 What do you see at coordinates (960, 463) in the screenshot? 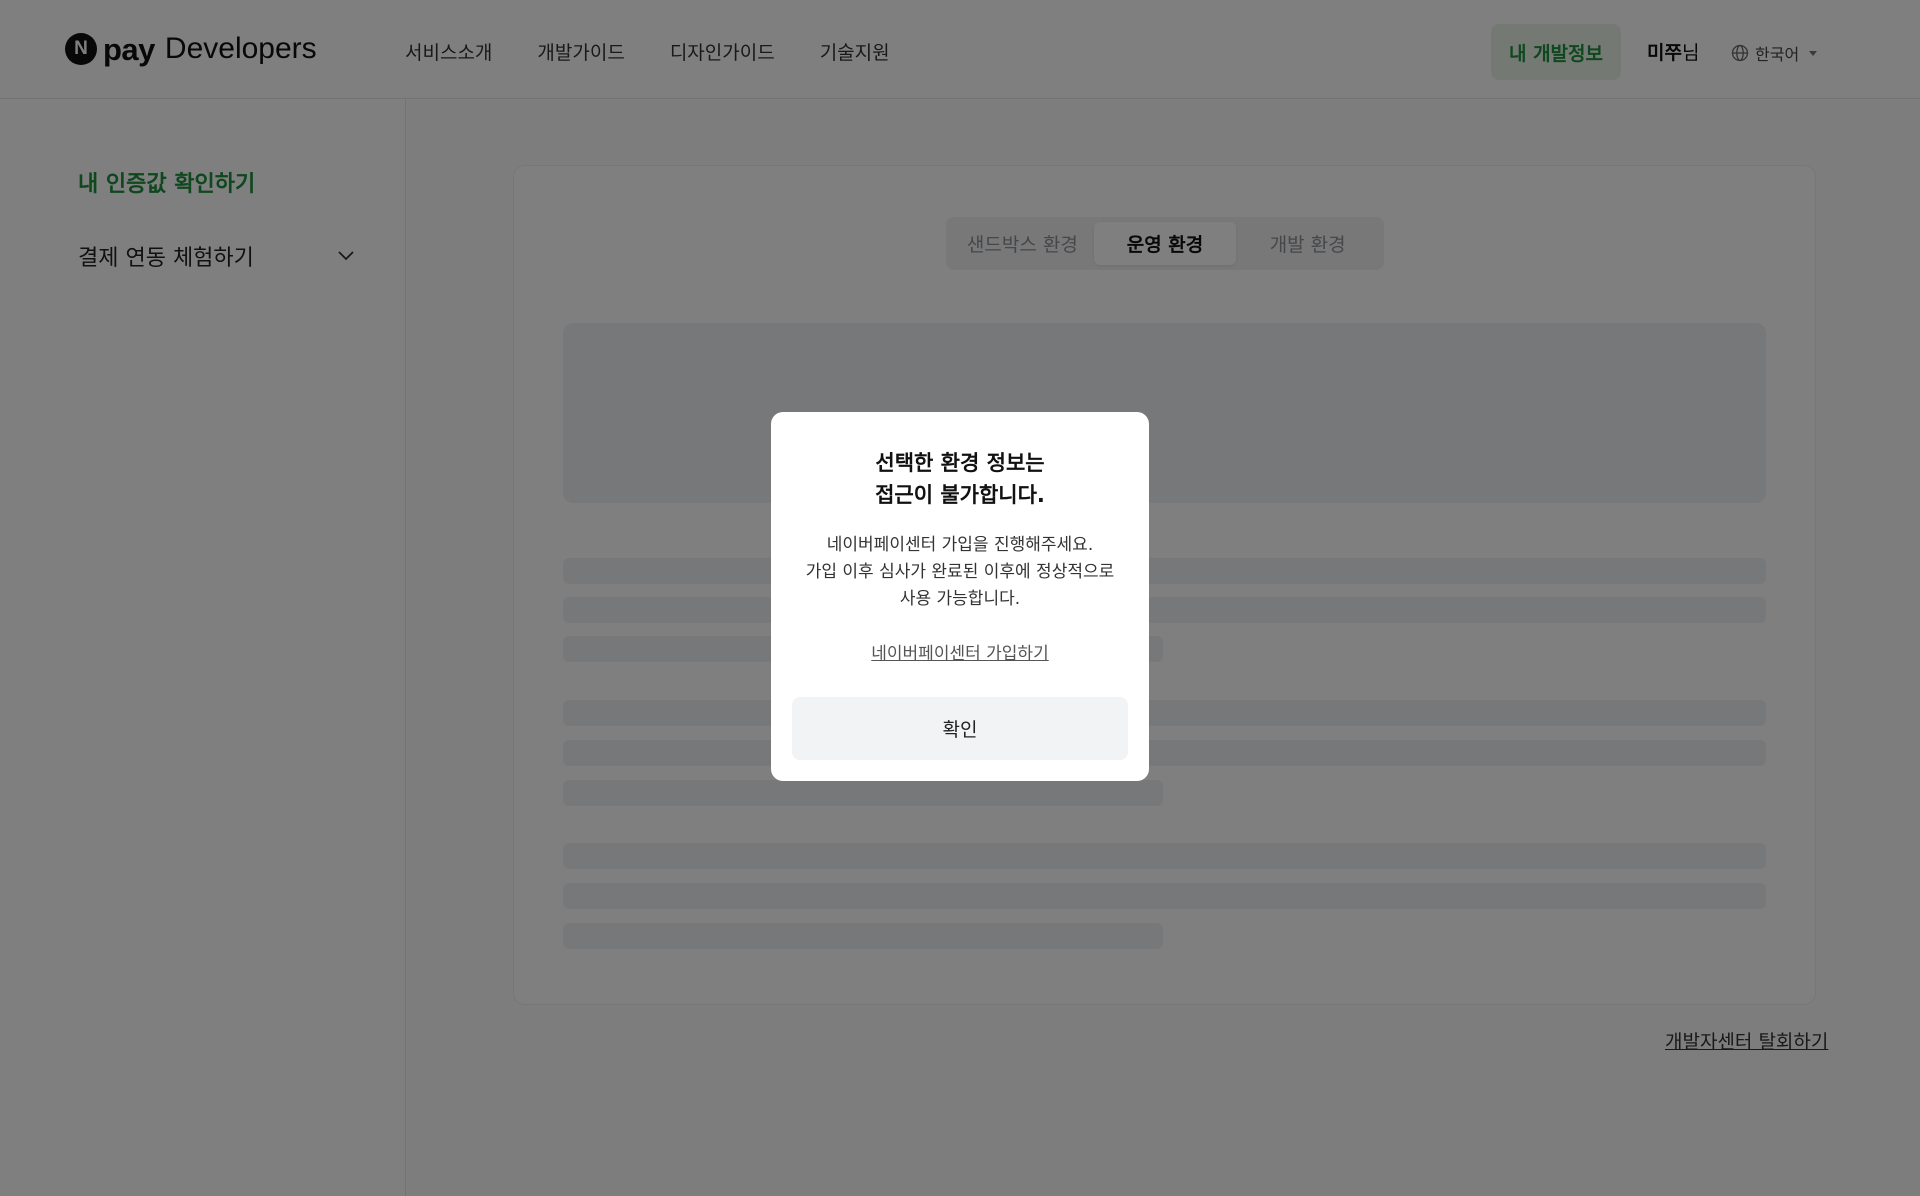
I see `modal-title-line: 선택한 환경 정보는` at bounding box center [960, 463].